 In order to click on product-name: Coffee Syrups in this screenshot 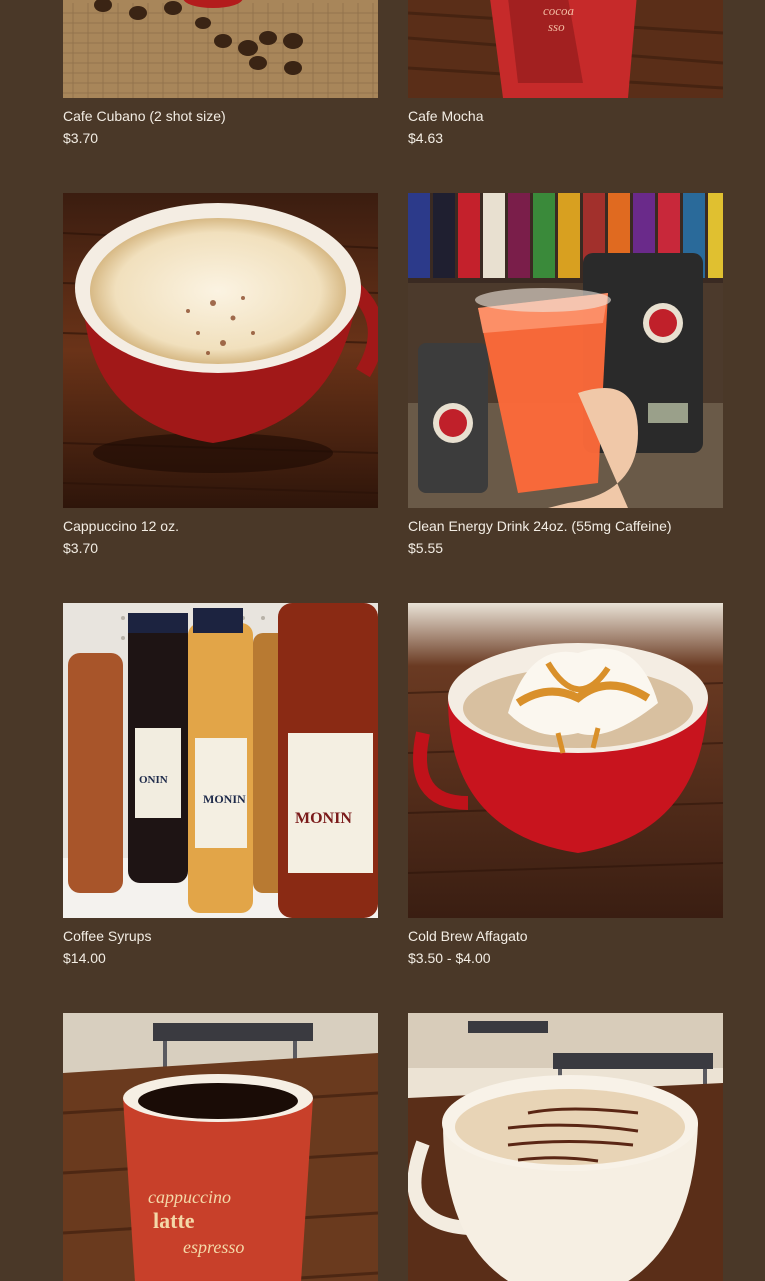, I will do `click(220, 936)`.